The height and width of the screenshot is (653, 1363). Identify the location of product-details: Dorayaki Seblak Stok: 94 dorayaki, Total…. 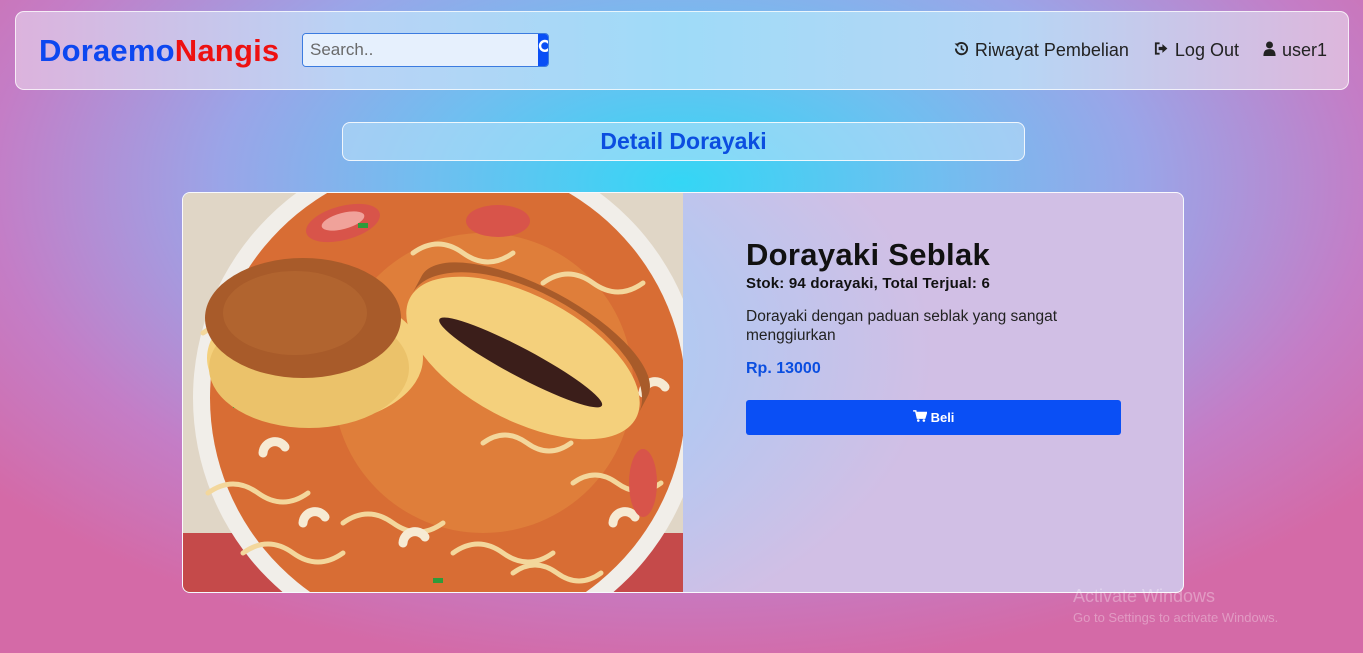
(933, 336).